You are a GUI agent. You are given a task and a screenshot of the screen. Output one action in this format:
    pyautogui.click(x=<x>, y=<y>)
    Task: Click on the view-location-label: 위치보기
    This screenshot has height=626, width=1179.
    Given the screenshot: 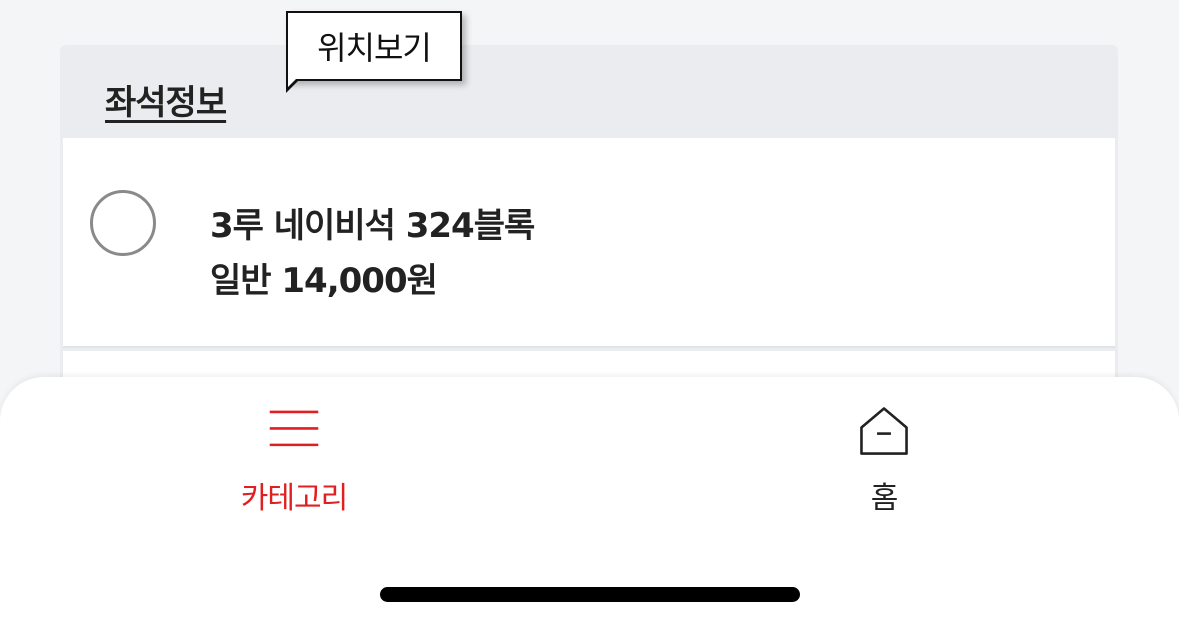 What is the action you would take?
    pyautogui.click(x=374, y=48)
    